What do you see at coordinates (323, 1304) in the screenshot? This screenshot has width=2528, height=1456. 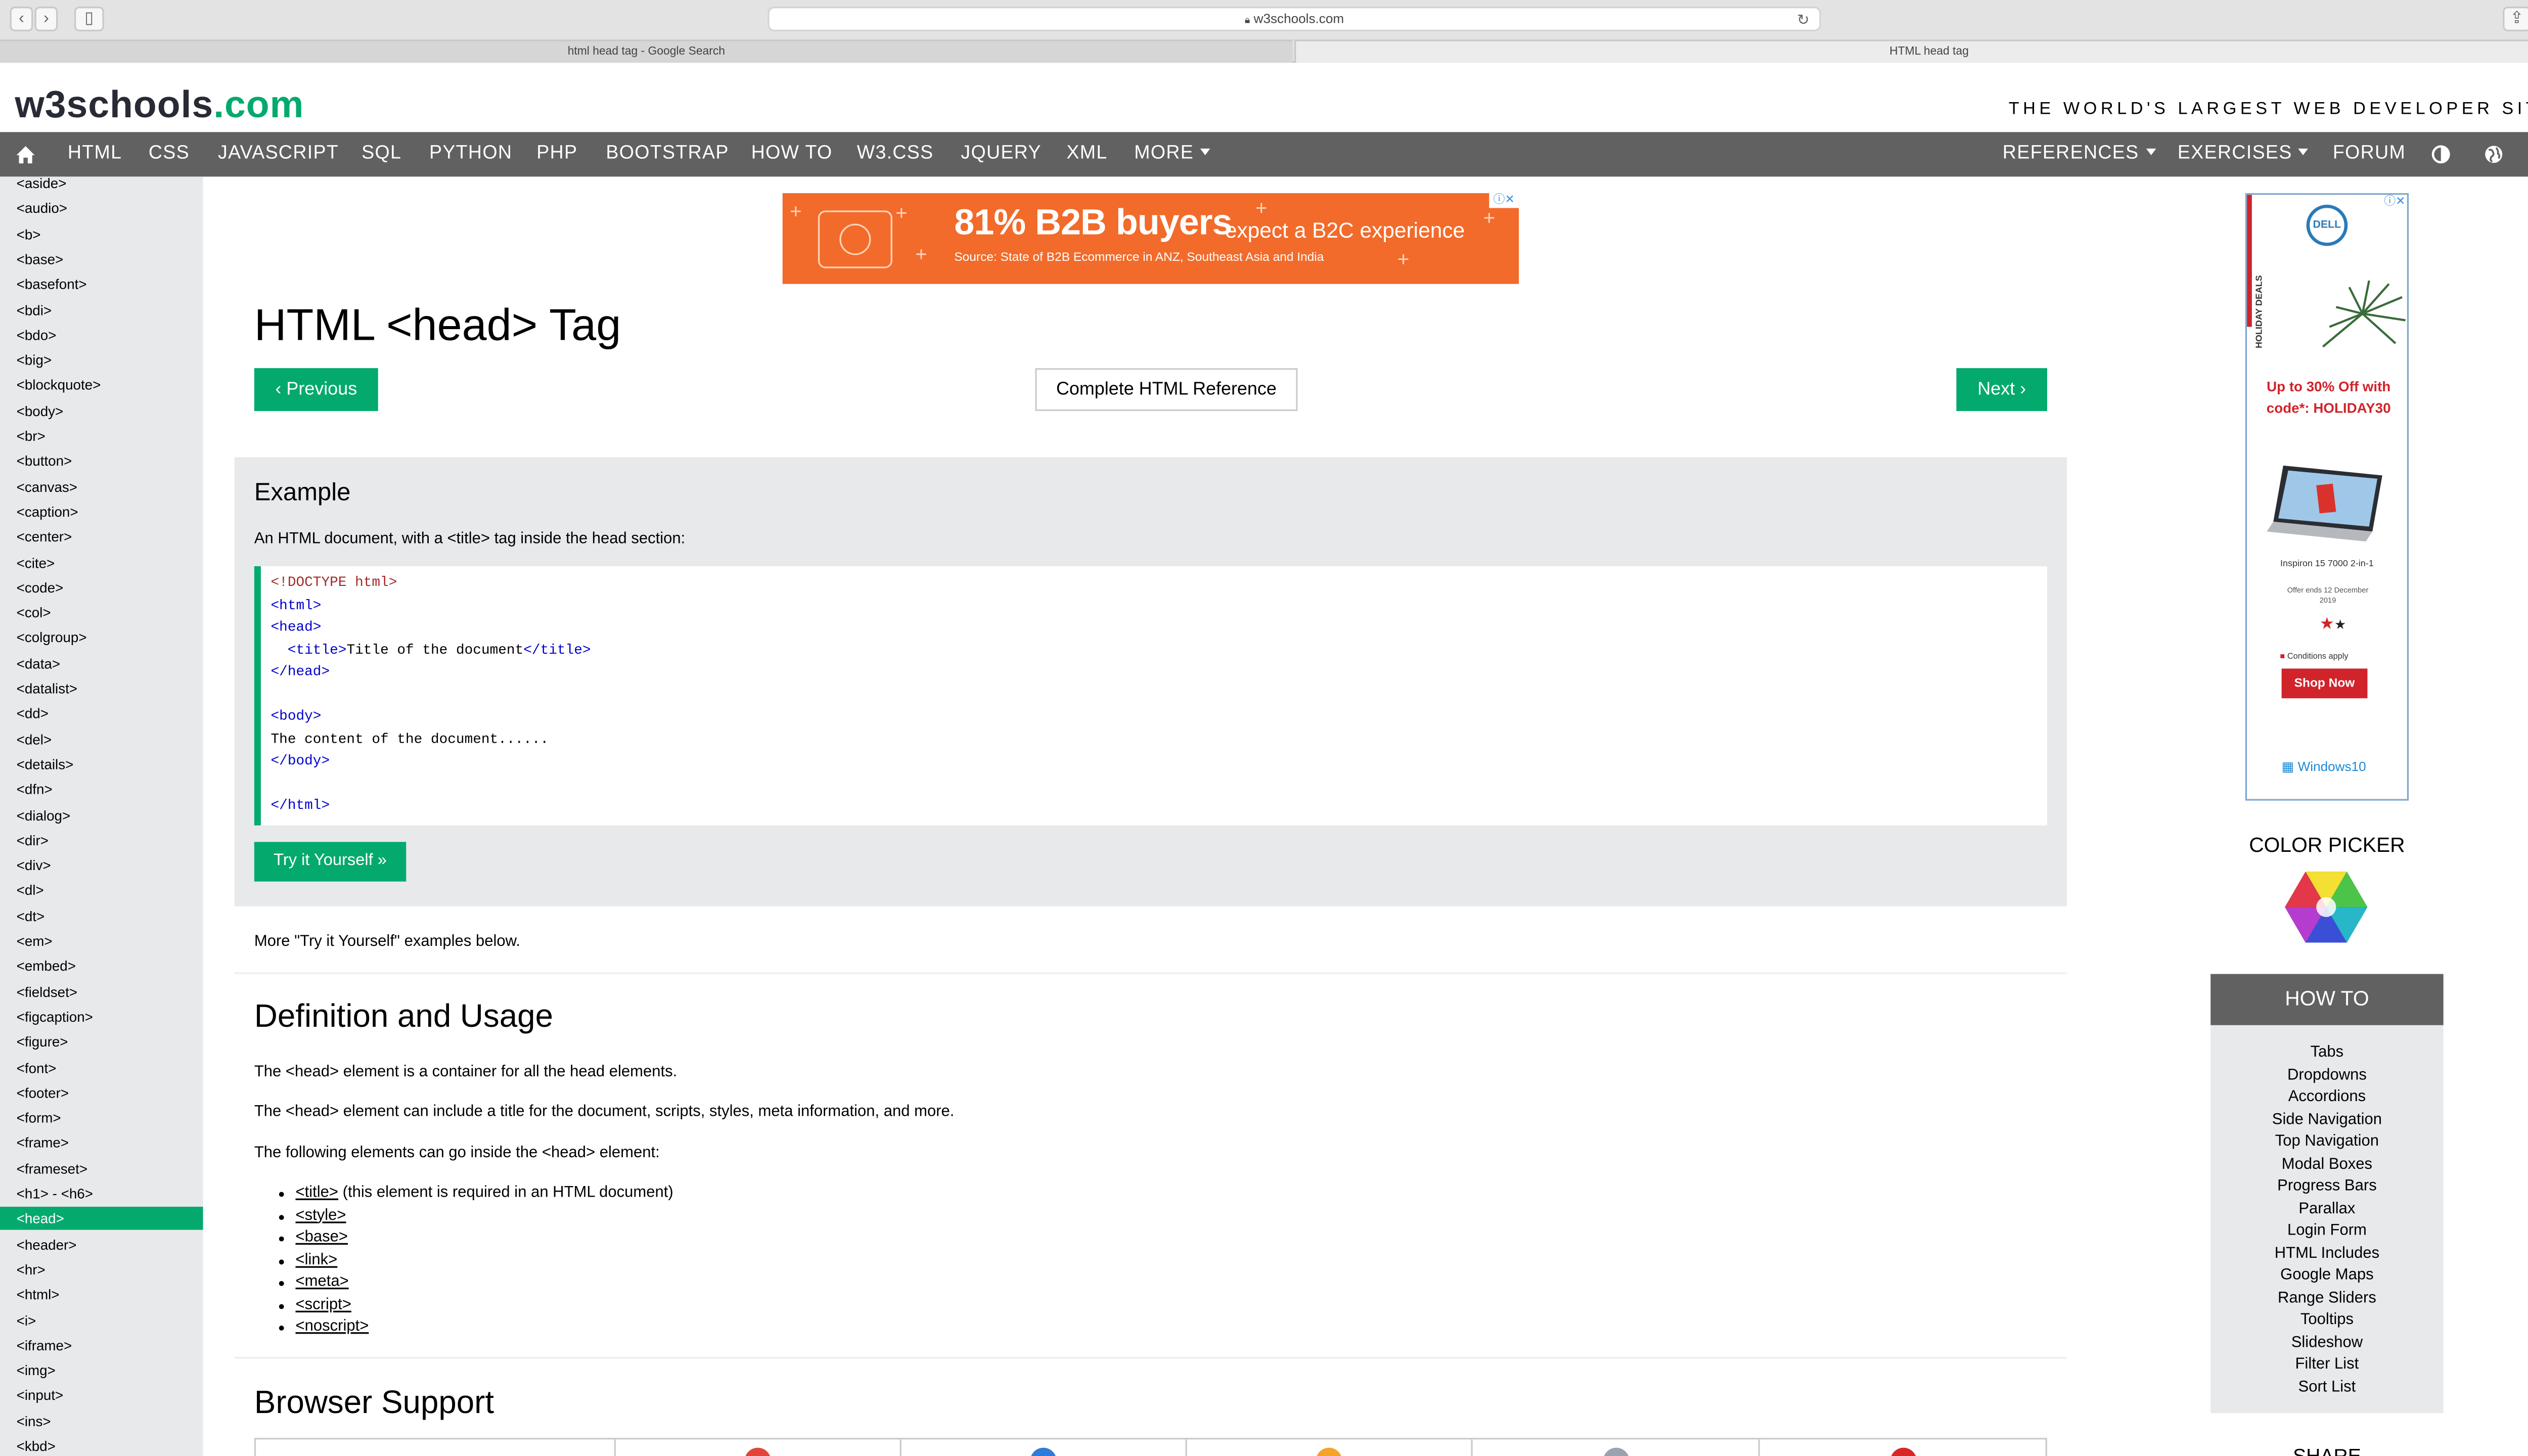 I see `element-link: <script>` at bounding box center [323, 1304].